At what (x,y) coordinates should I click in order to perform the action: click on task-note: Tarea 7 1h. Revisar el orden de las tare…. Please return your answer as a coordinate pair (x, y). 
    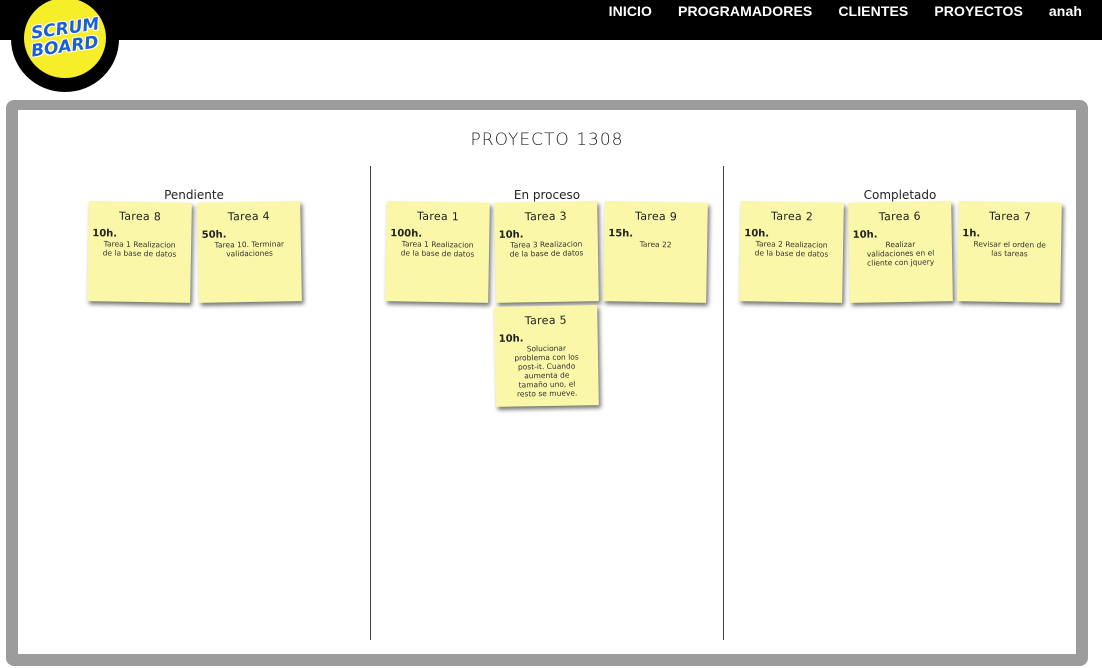
    Looking at the image, I should click on (1009, 252).